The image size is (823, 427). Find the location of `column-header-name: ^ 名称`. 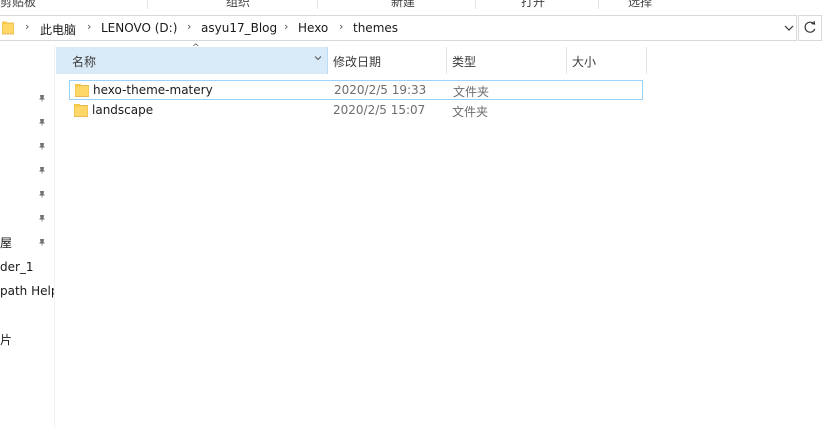

column-header-name: ^ 名称 is located at coordinates (192, 58).